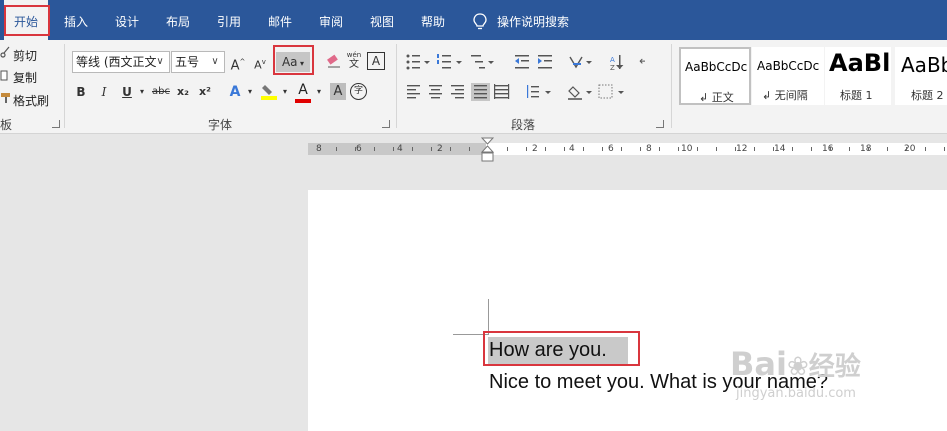 Image resolution: width=947 pixels, height=431 pixels. I want to click on format-painter-button: 格式刷, so click(31, 100).